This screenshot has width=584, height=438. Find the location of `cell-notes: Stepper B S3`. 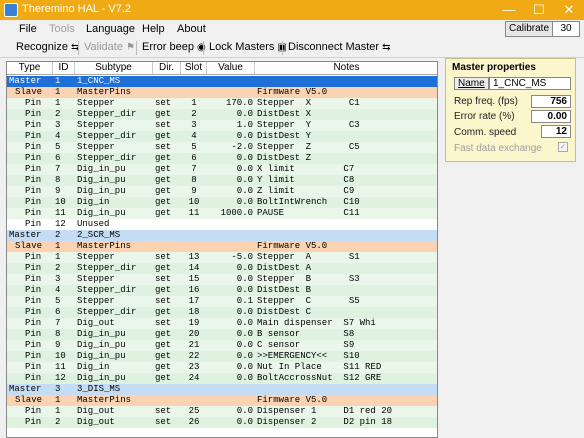

cell-notes: Stepper B S3 is located at coordinates (308, 279).